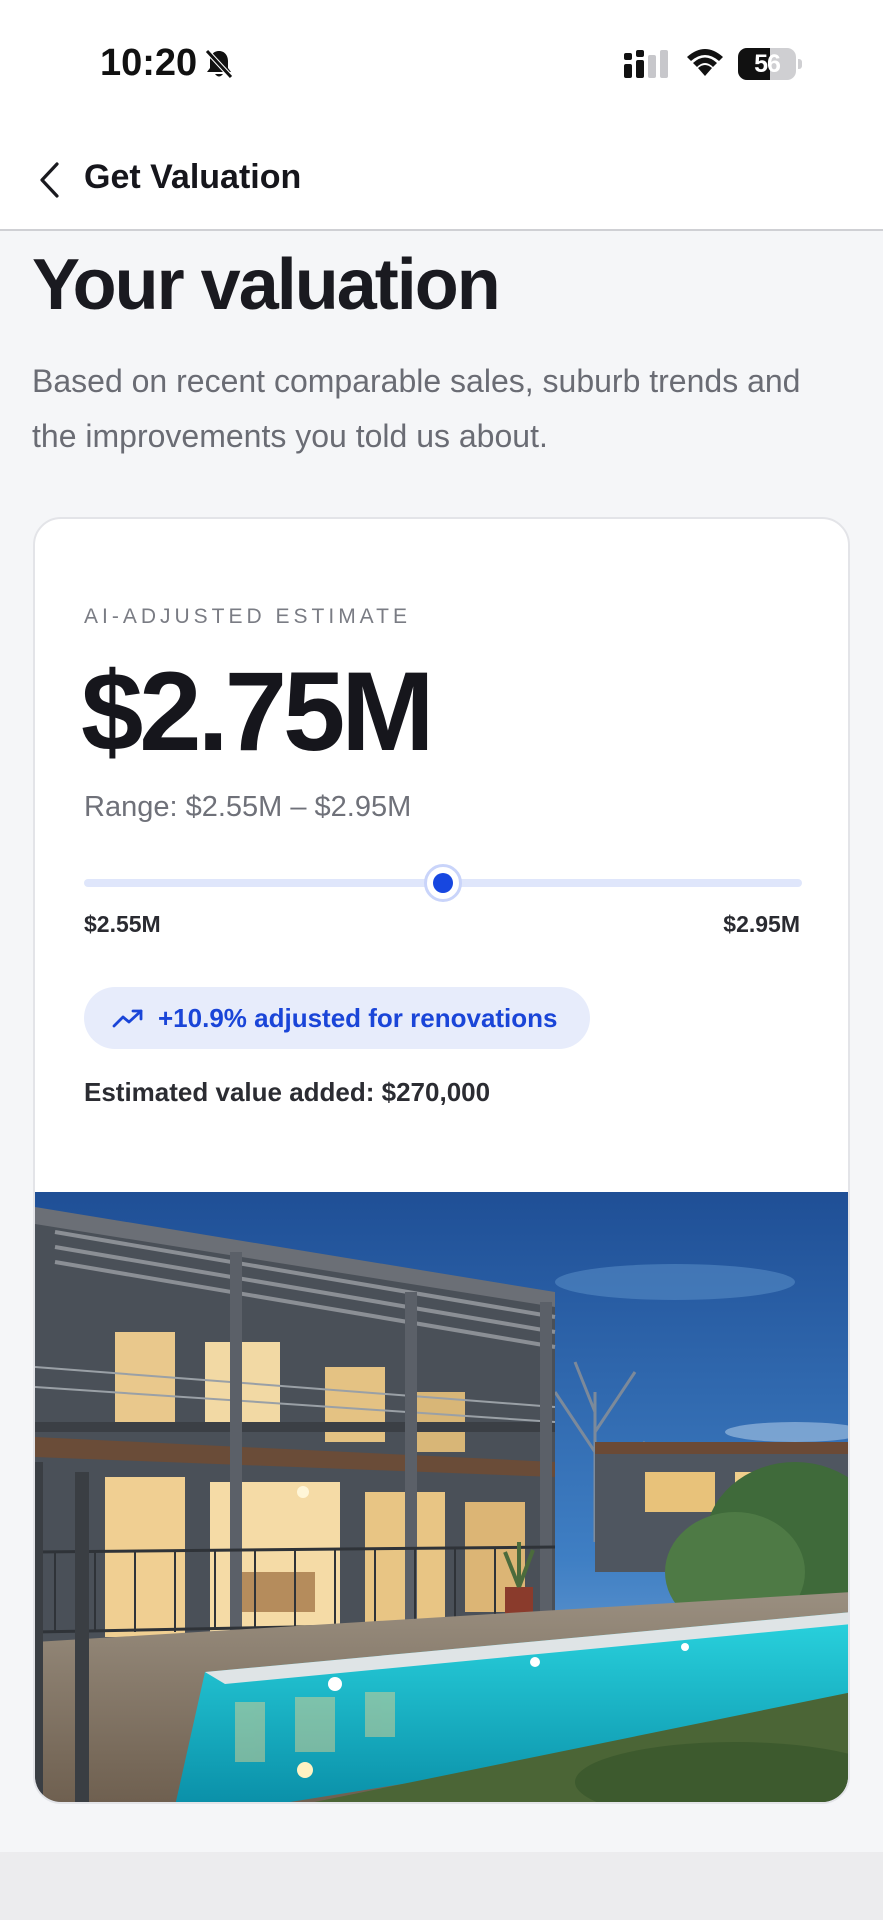  What do you see at coordinates (266, 285) in the screenshot?
I see `page-title: Your valuation` at bounding box center [266, 285].